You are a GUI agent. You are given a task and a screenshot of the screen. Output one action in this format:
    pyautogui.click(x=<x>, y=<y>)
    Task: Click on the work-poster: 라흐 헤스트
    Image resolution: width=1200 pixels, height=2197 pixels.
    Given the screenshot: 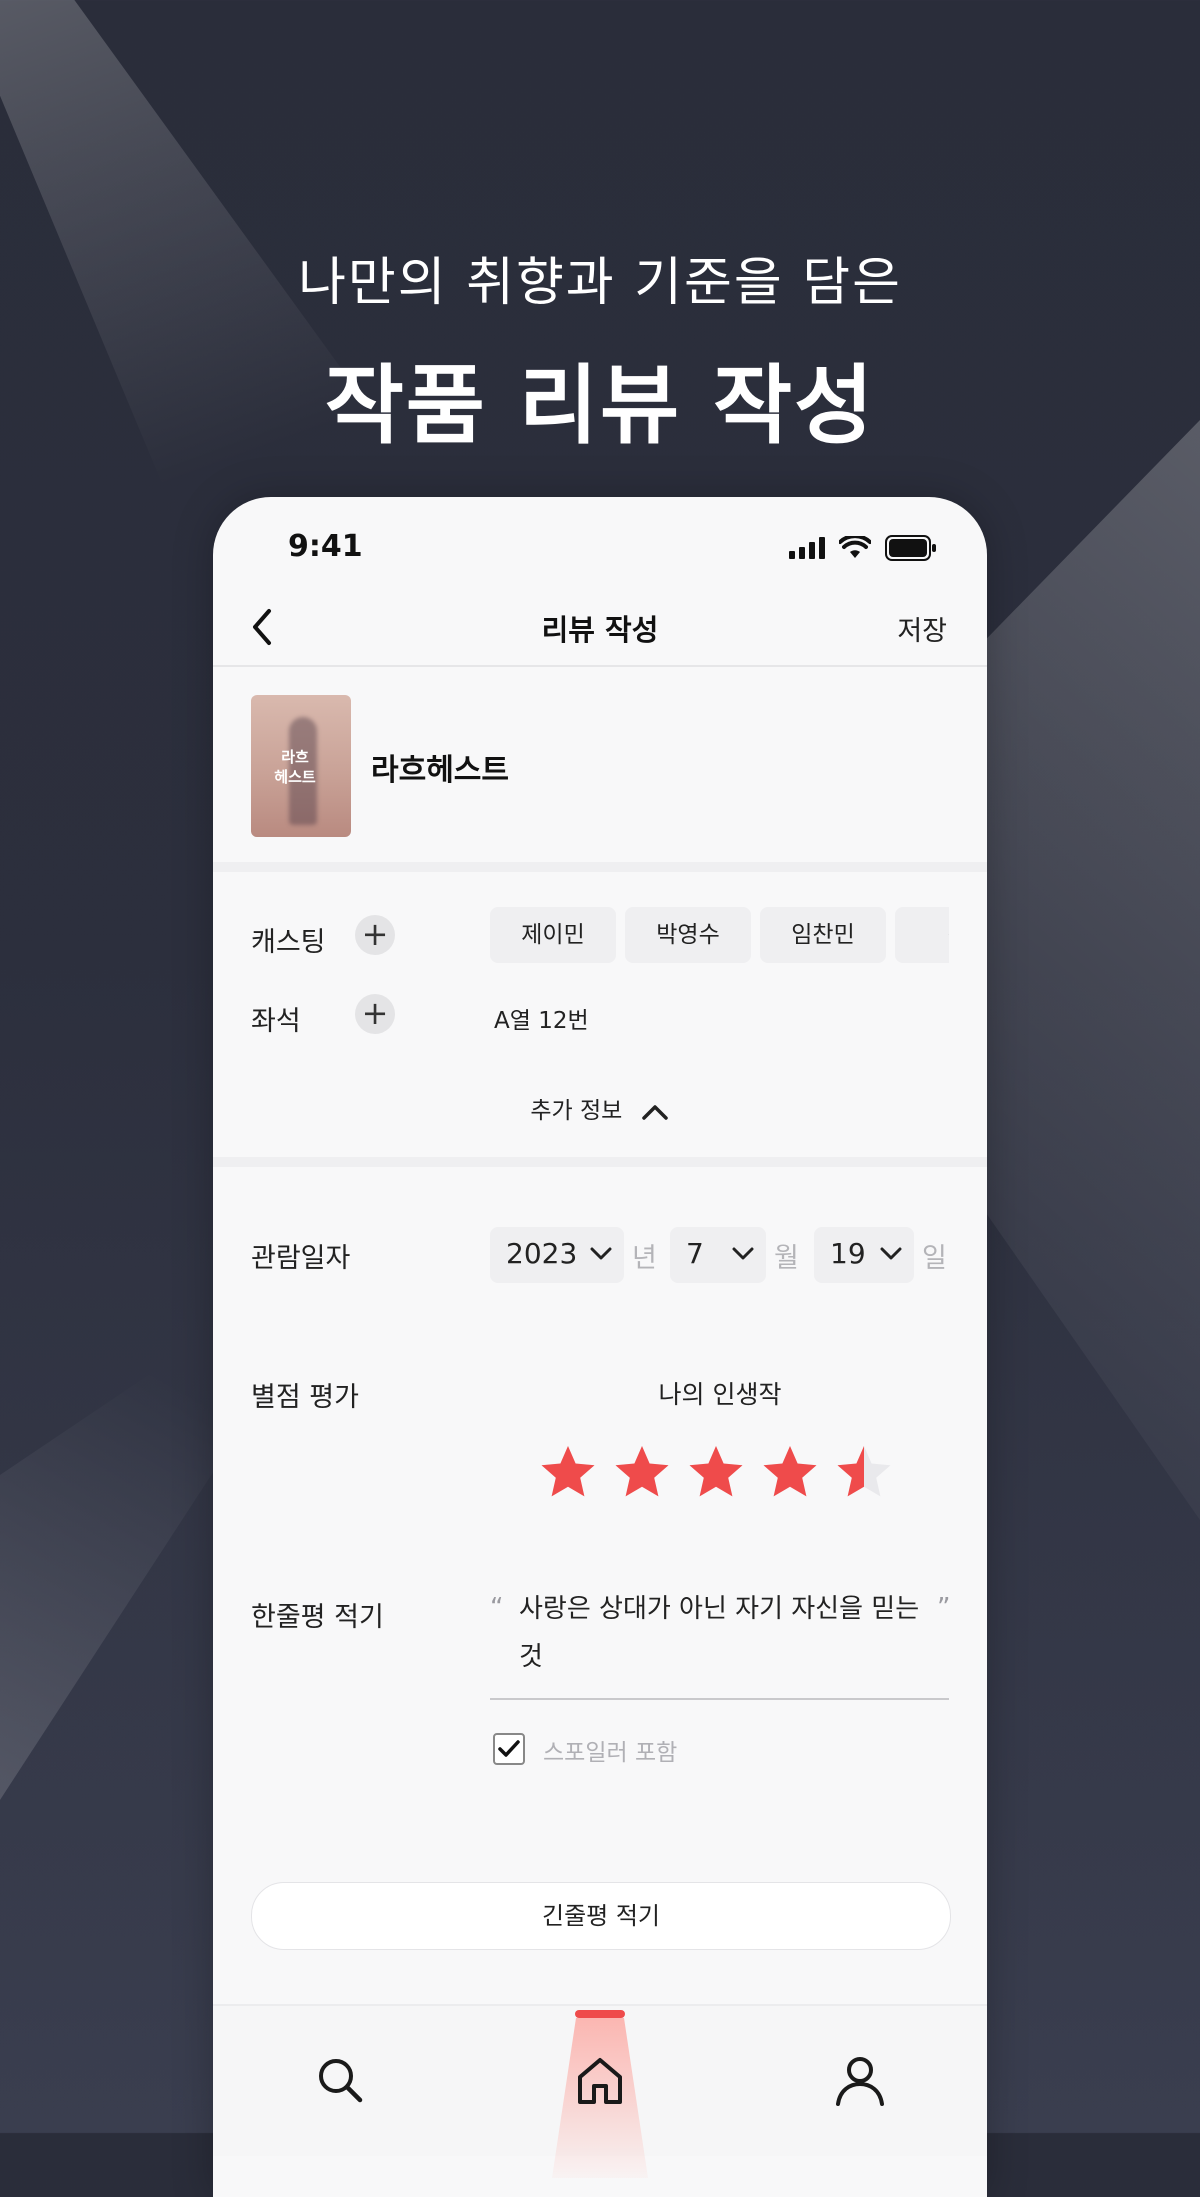 What is the action you would take?
    pyautogui.click(x=301, y=766)
    